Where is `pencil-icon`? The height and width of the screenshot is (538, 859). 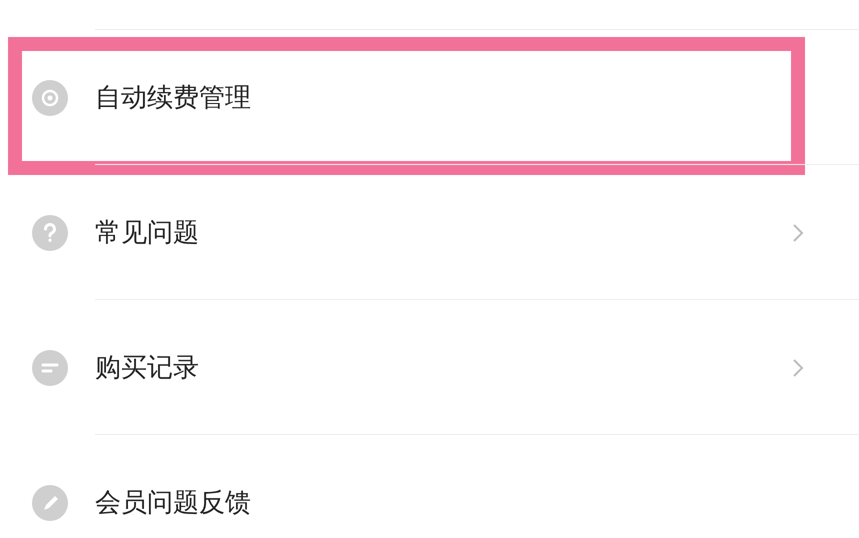
pencil-icon is located at coordinates (50, 502).